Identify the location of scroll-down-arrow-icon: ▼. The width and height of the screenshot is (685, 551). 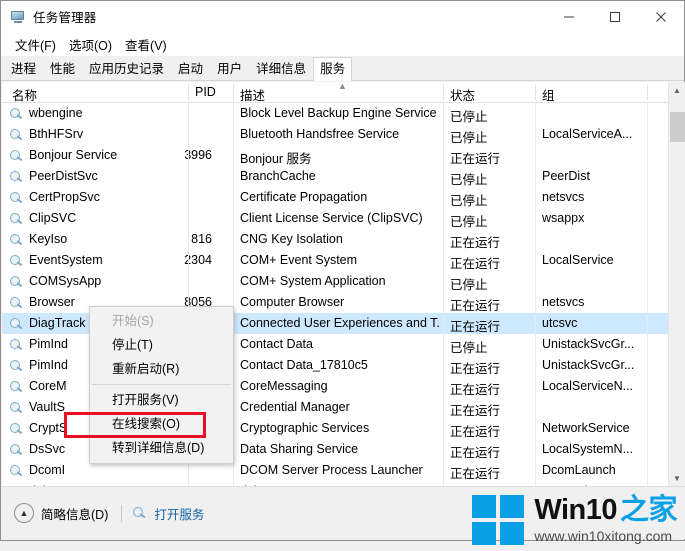
(677, 478).